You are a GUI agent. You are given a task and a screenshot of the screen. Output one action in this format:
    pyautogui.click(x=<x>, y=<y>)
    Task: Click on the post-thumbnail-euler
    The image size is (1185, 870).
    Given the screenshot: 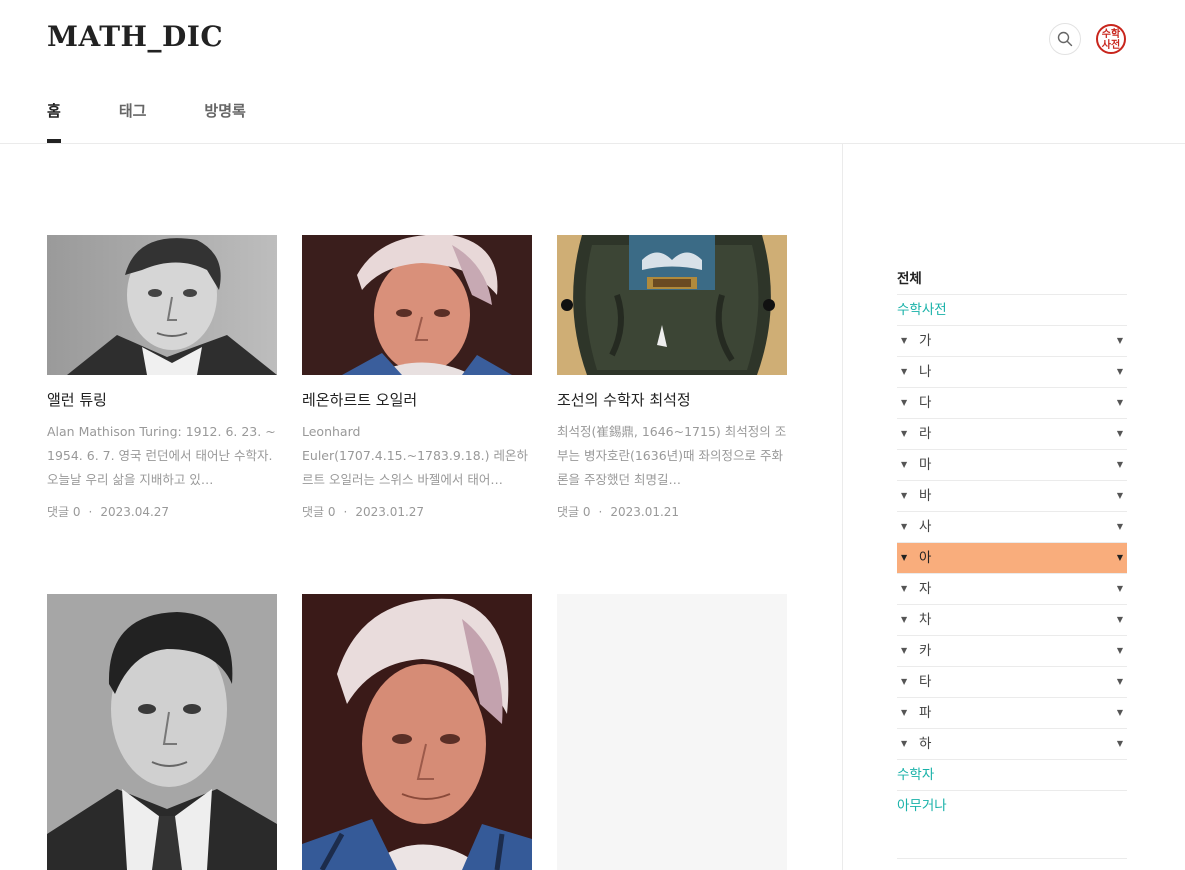 What is the action you would take?
    pyautogui.click(x=417, y=305)
    